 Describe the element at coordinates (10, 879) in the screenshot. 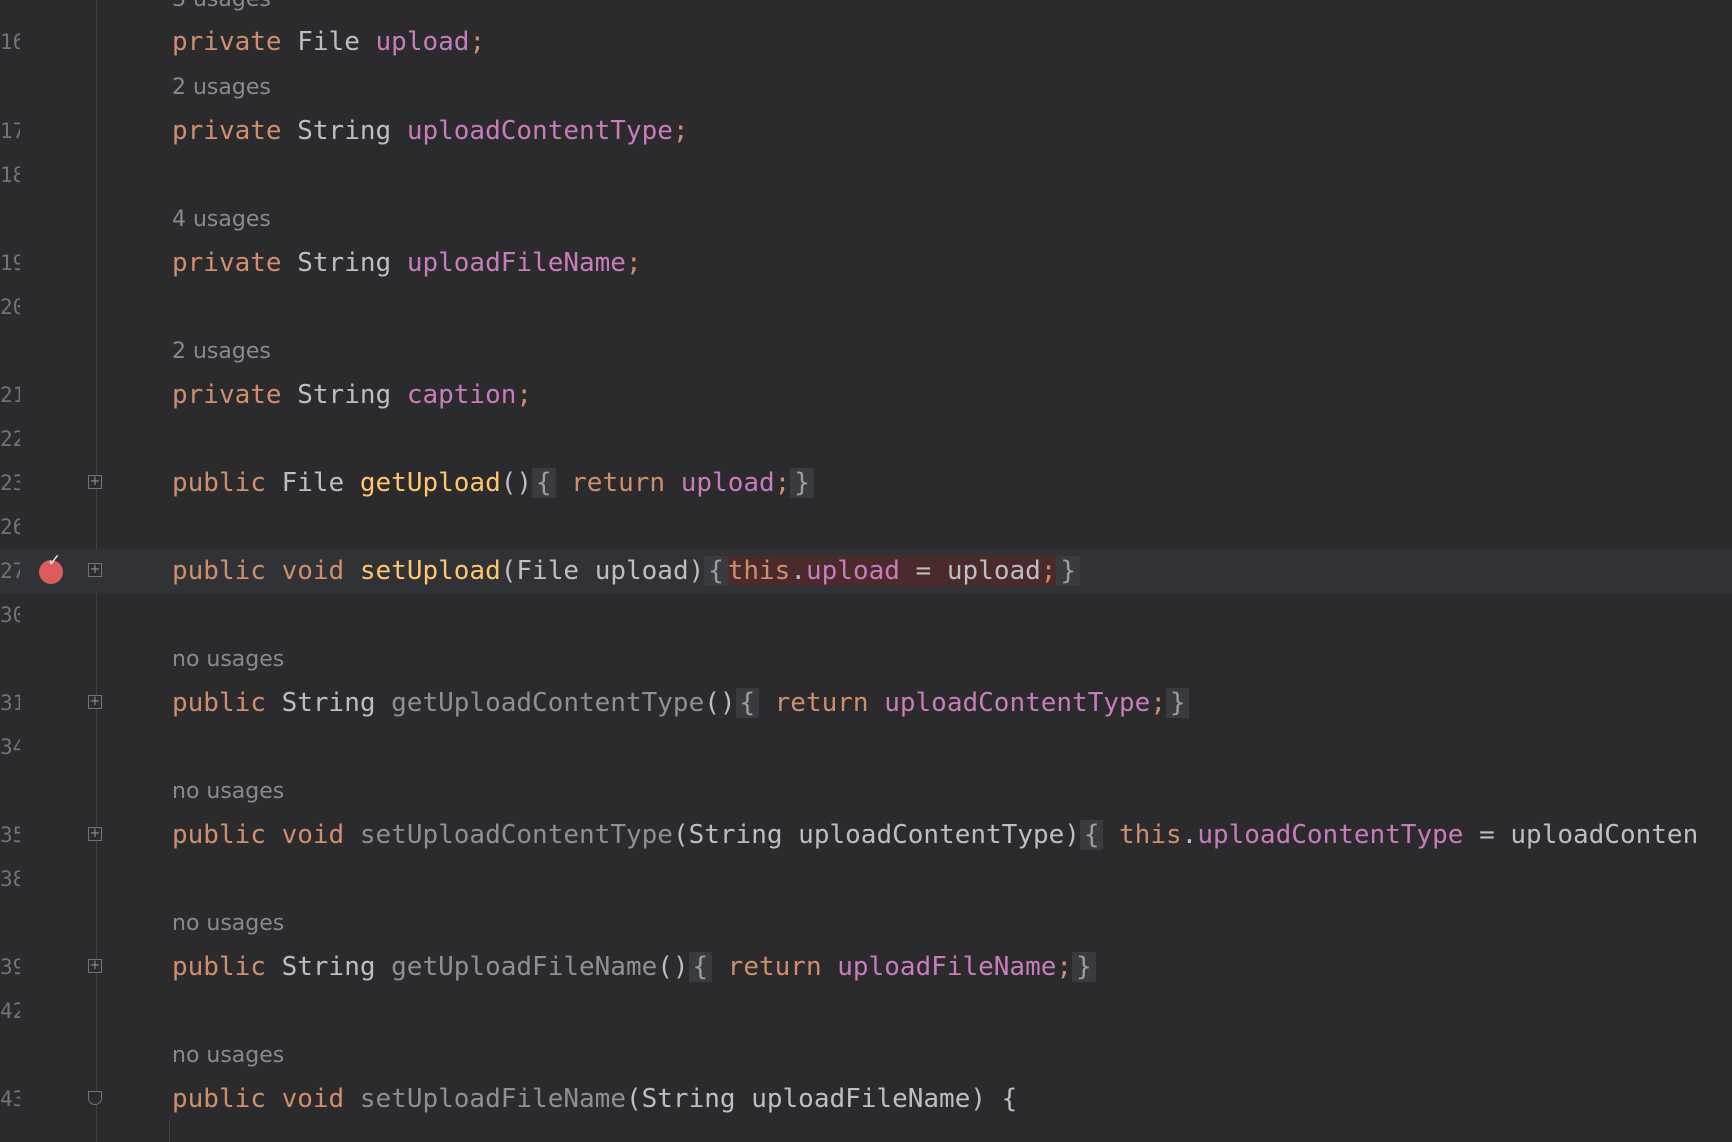

I see `line-number: 38` at that location.